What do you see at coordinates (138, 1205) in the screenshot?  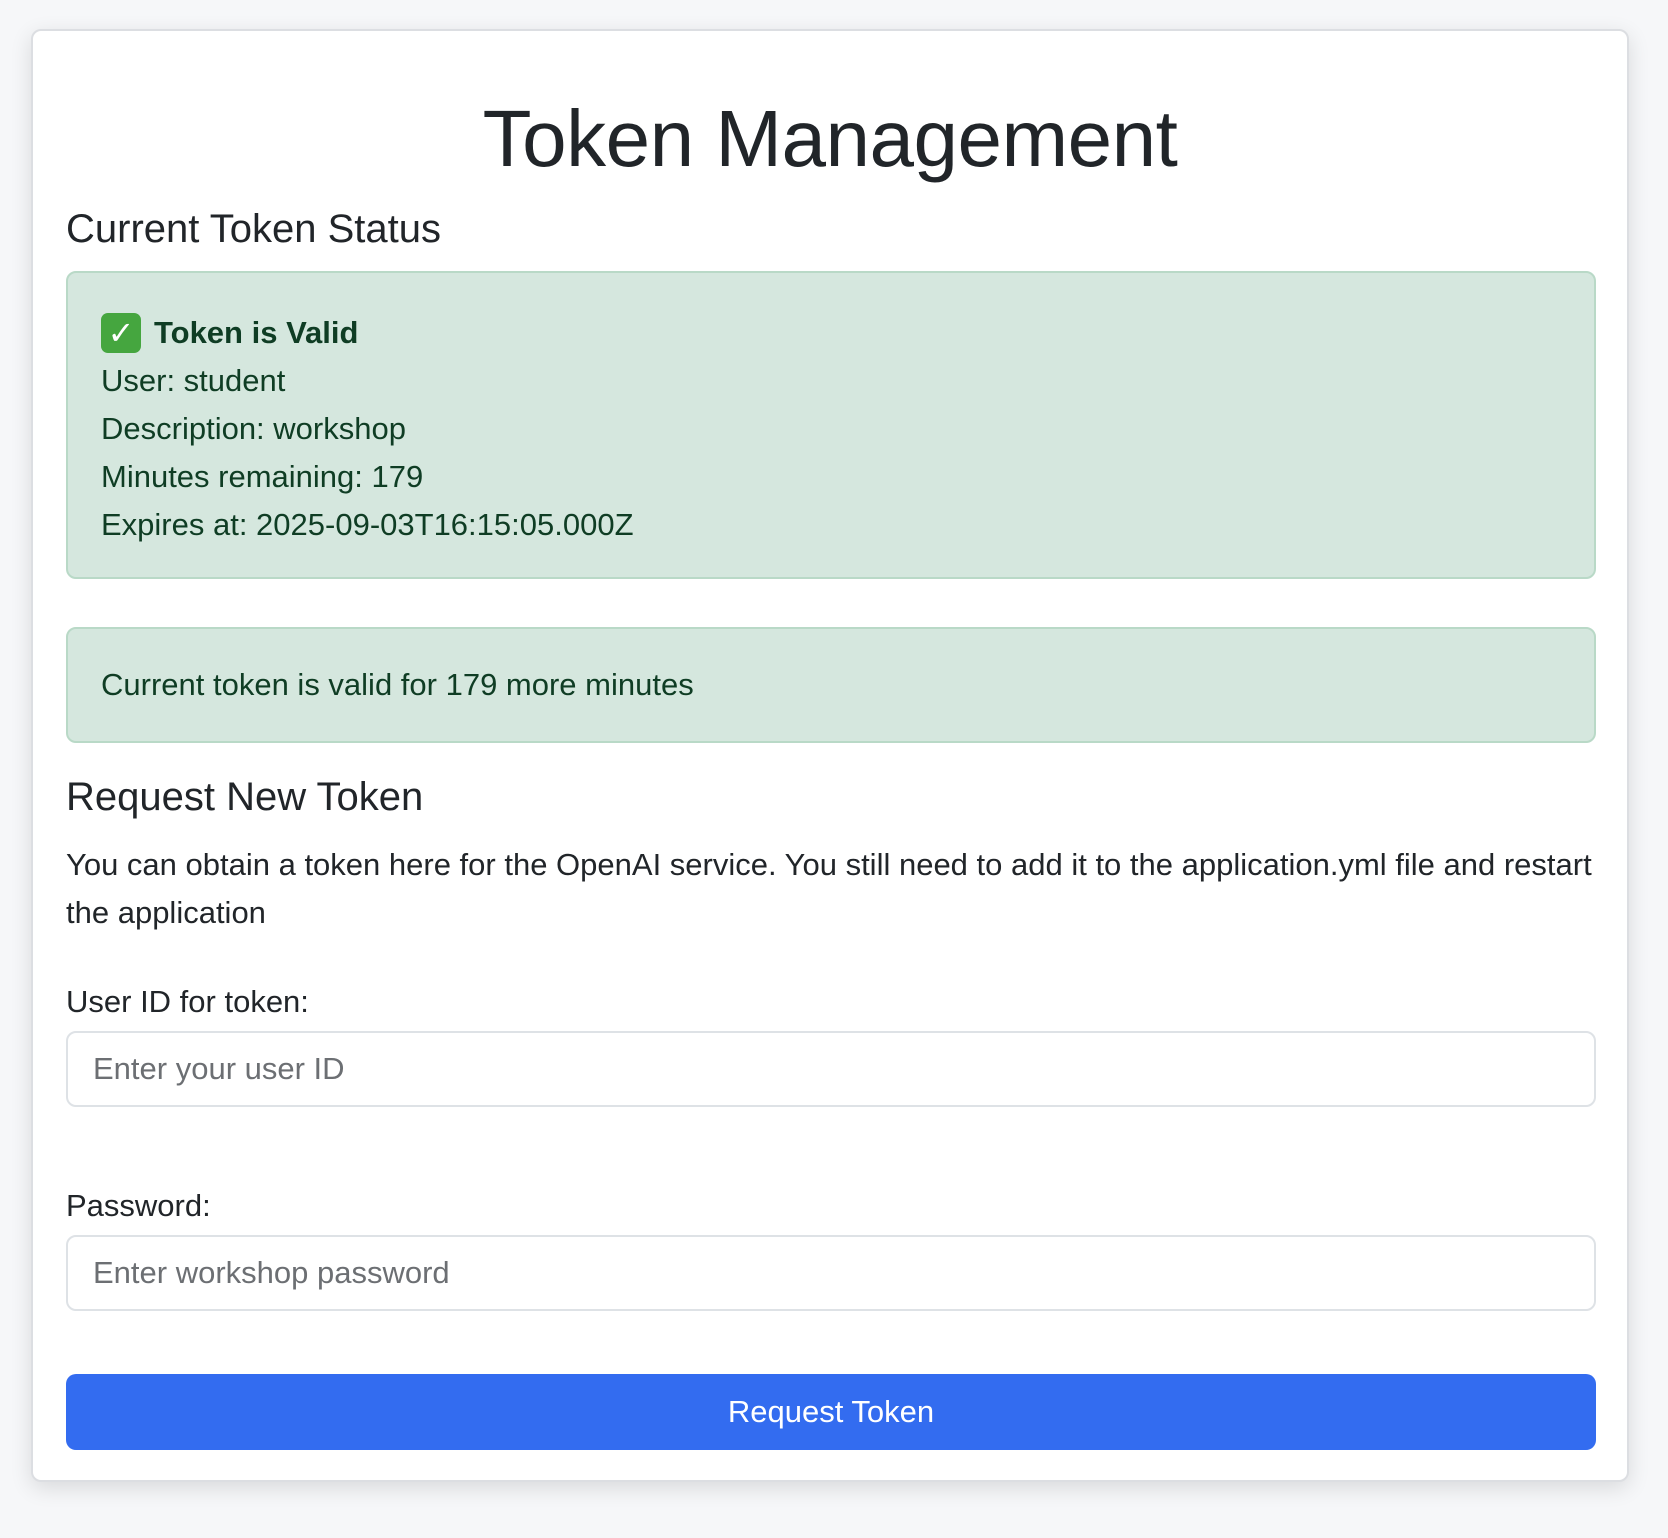 I see `password-label: Password:` at bounding box center [138, 1205].